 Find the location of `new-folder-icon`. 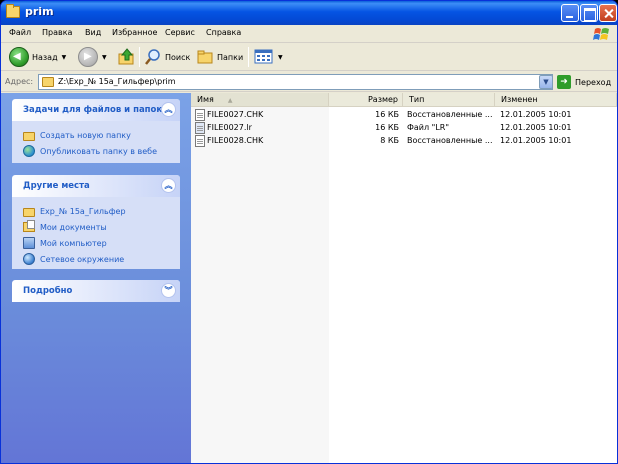

new-folder-icon is located at coordinates (29, 136).